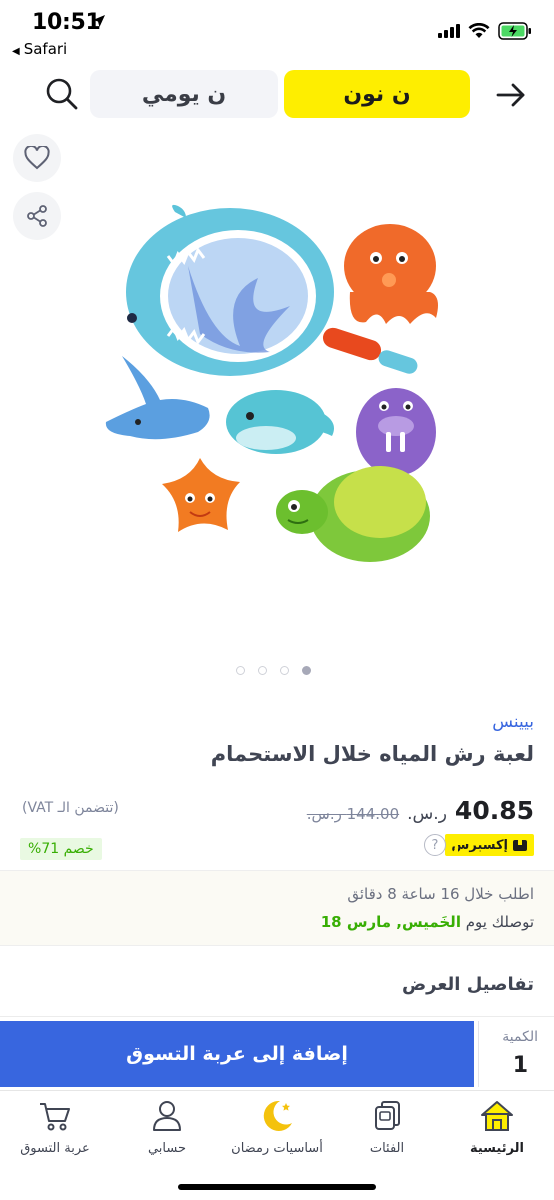 The height and width of the screenshot is (1200, 554). What do you see at coordinates (66, 22) in the screenshot?
I see `status-time: 10:51` at bounding box center [66, 22].